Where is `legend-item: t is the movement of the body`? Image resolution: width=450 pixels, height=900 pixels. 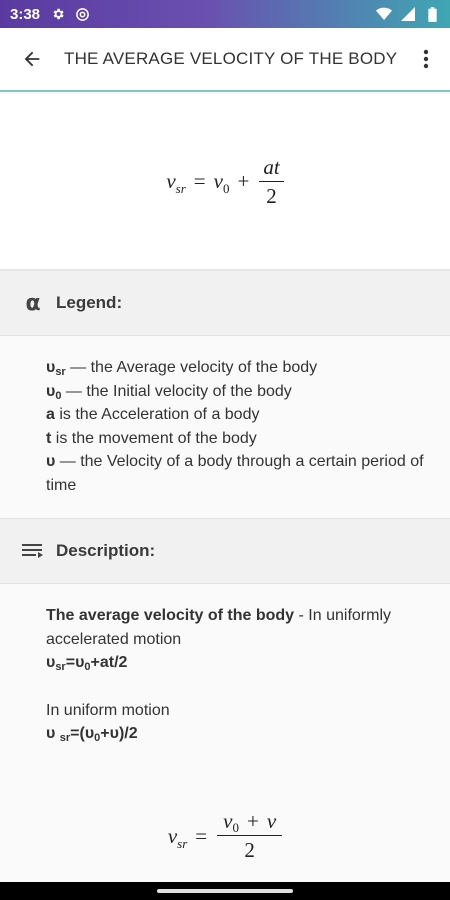
legend-item: t is the movement of the body is located at coordinates (151, 438).